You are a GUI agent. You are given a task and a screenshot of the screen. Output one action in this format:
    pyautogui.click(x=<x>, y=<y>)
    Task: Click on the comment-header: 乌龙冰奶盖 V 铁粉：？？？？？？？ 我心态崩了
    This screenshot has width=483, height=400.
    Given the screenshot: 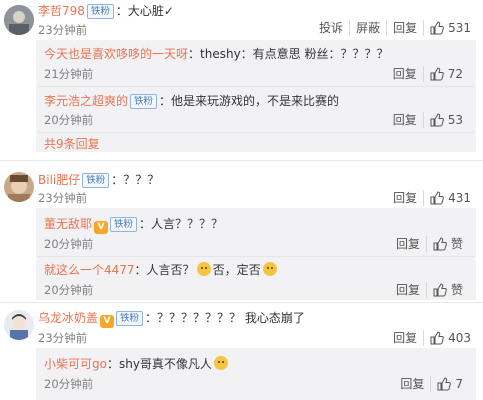 What is the action you would take?
    pyautogui.click(x=171, y=319)
    